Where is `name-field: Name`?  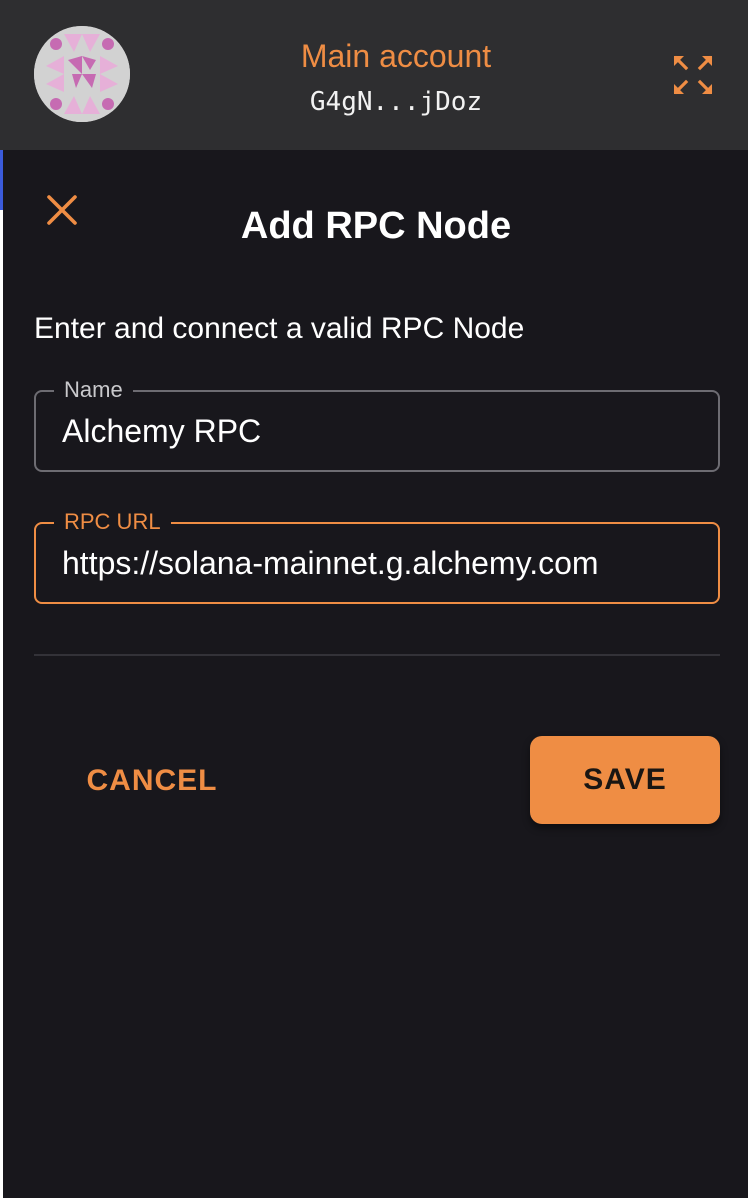 name-field: Name is located at coordinates (377, 424).